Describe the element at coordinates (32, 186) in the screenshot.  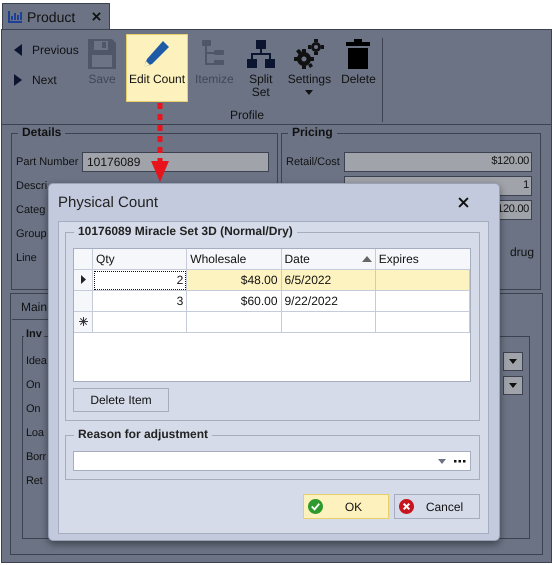
I see `field-label: Descri` at that location.